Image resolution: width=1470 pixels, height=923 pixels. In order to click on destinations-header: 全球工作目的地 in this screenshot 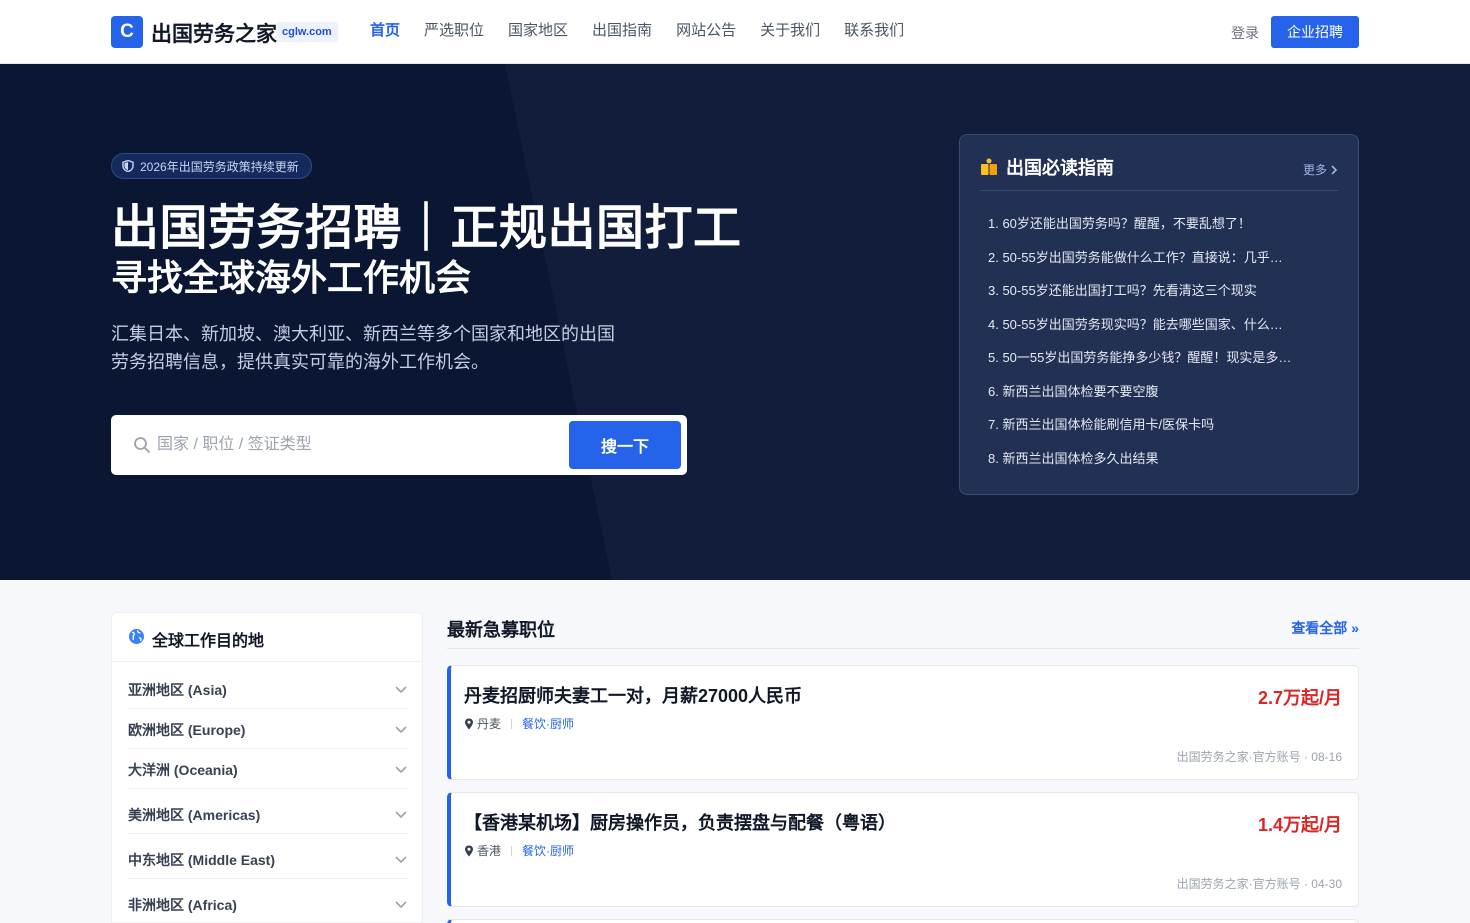, I will do `click(267, 637)`.